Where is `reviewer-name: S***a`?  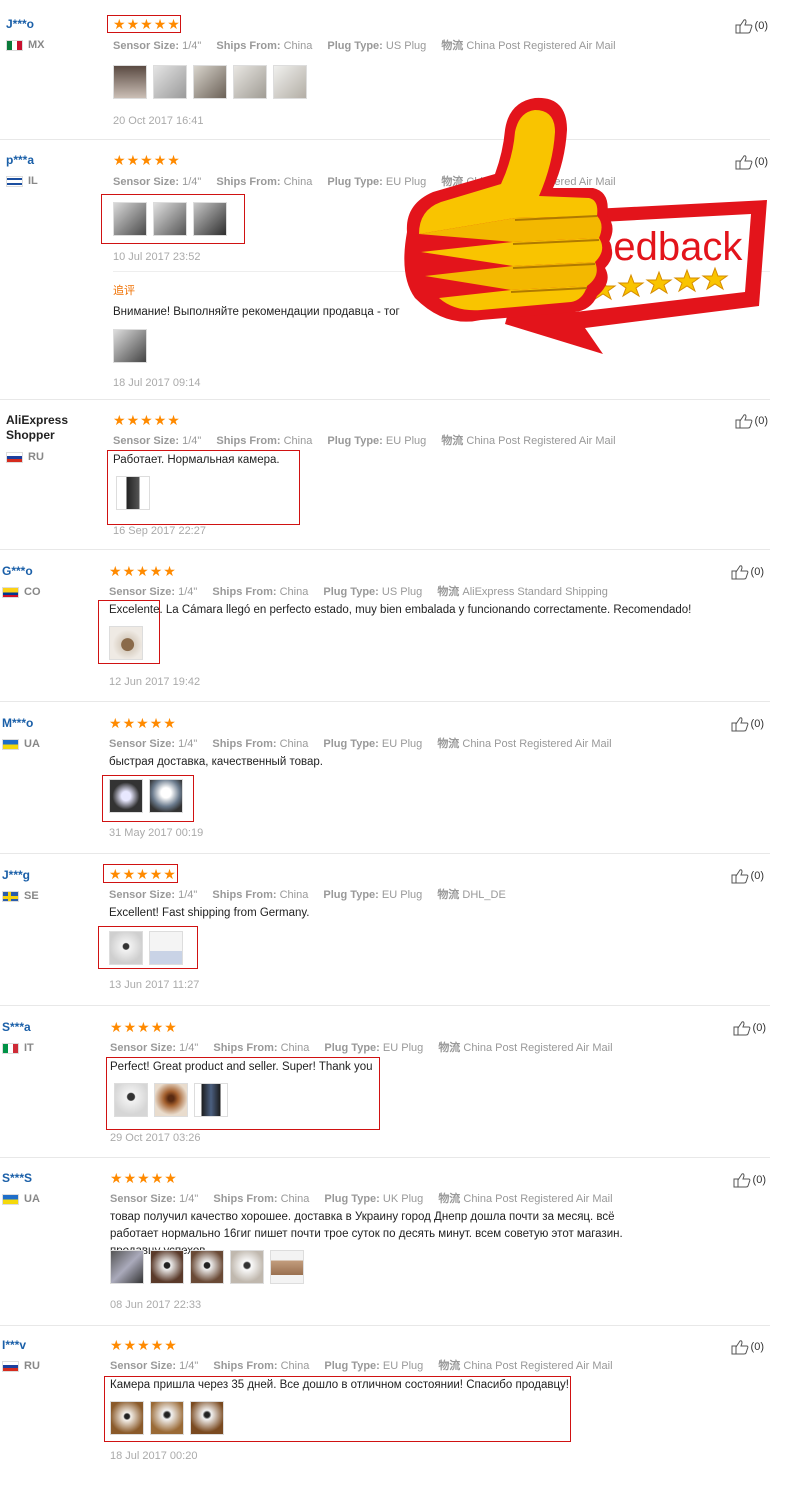
reviewer-name: S***a is located at coordinates (52, 1027).